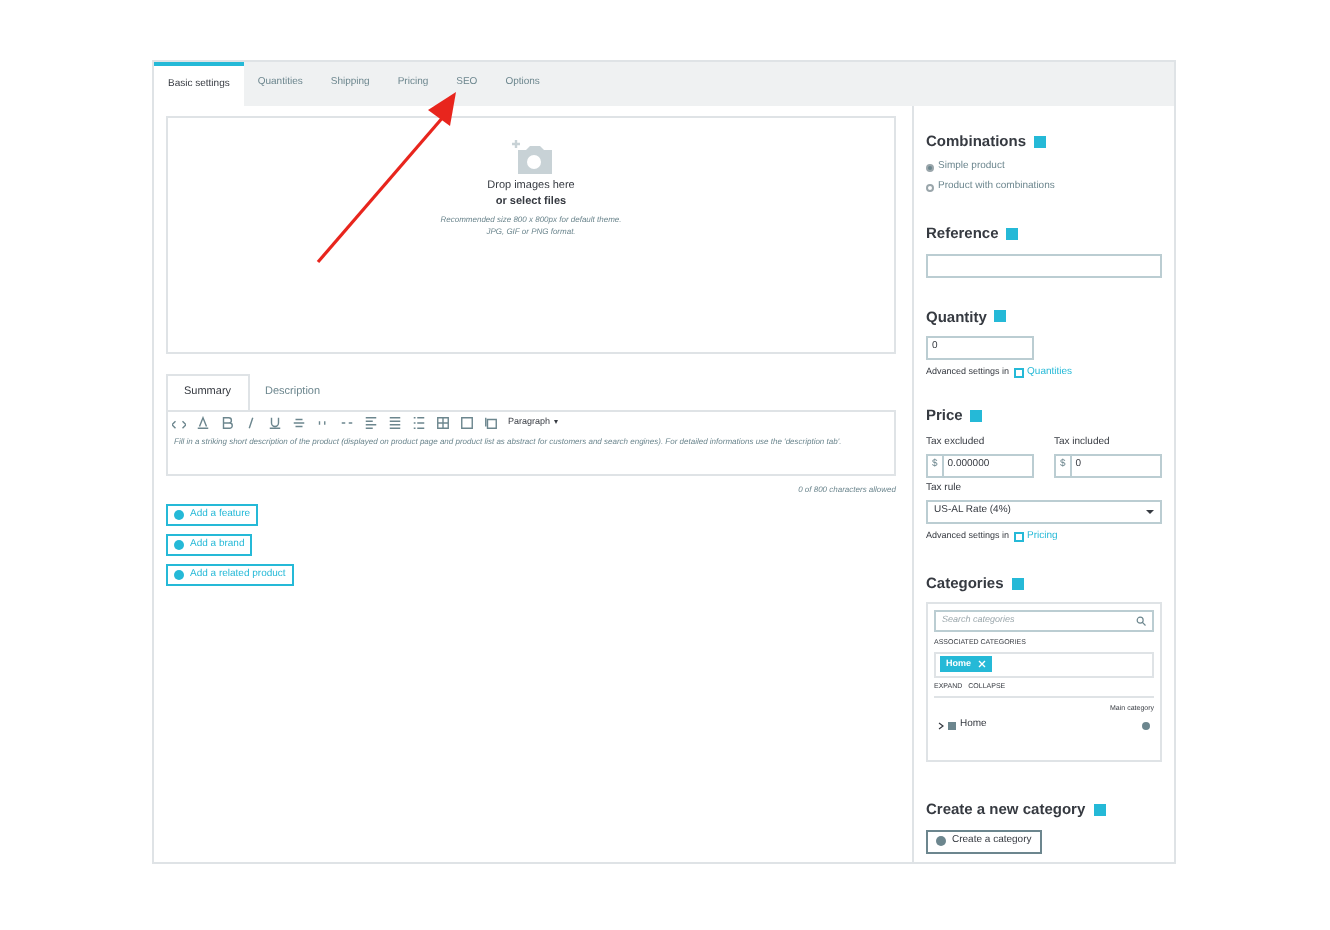 The width and height of the screenshot is (1330, 930). What do you see at coordinates (941, 725) in the screenshot?
I see `chevron-right-icon` at bounding box center [941, 725].